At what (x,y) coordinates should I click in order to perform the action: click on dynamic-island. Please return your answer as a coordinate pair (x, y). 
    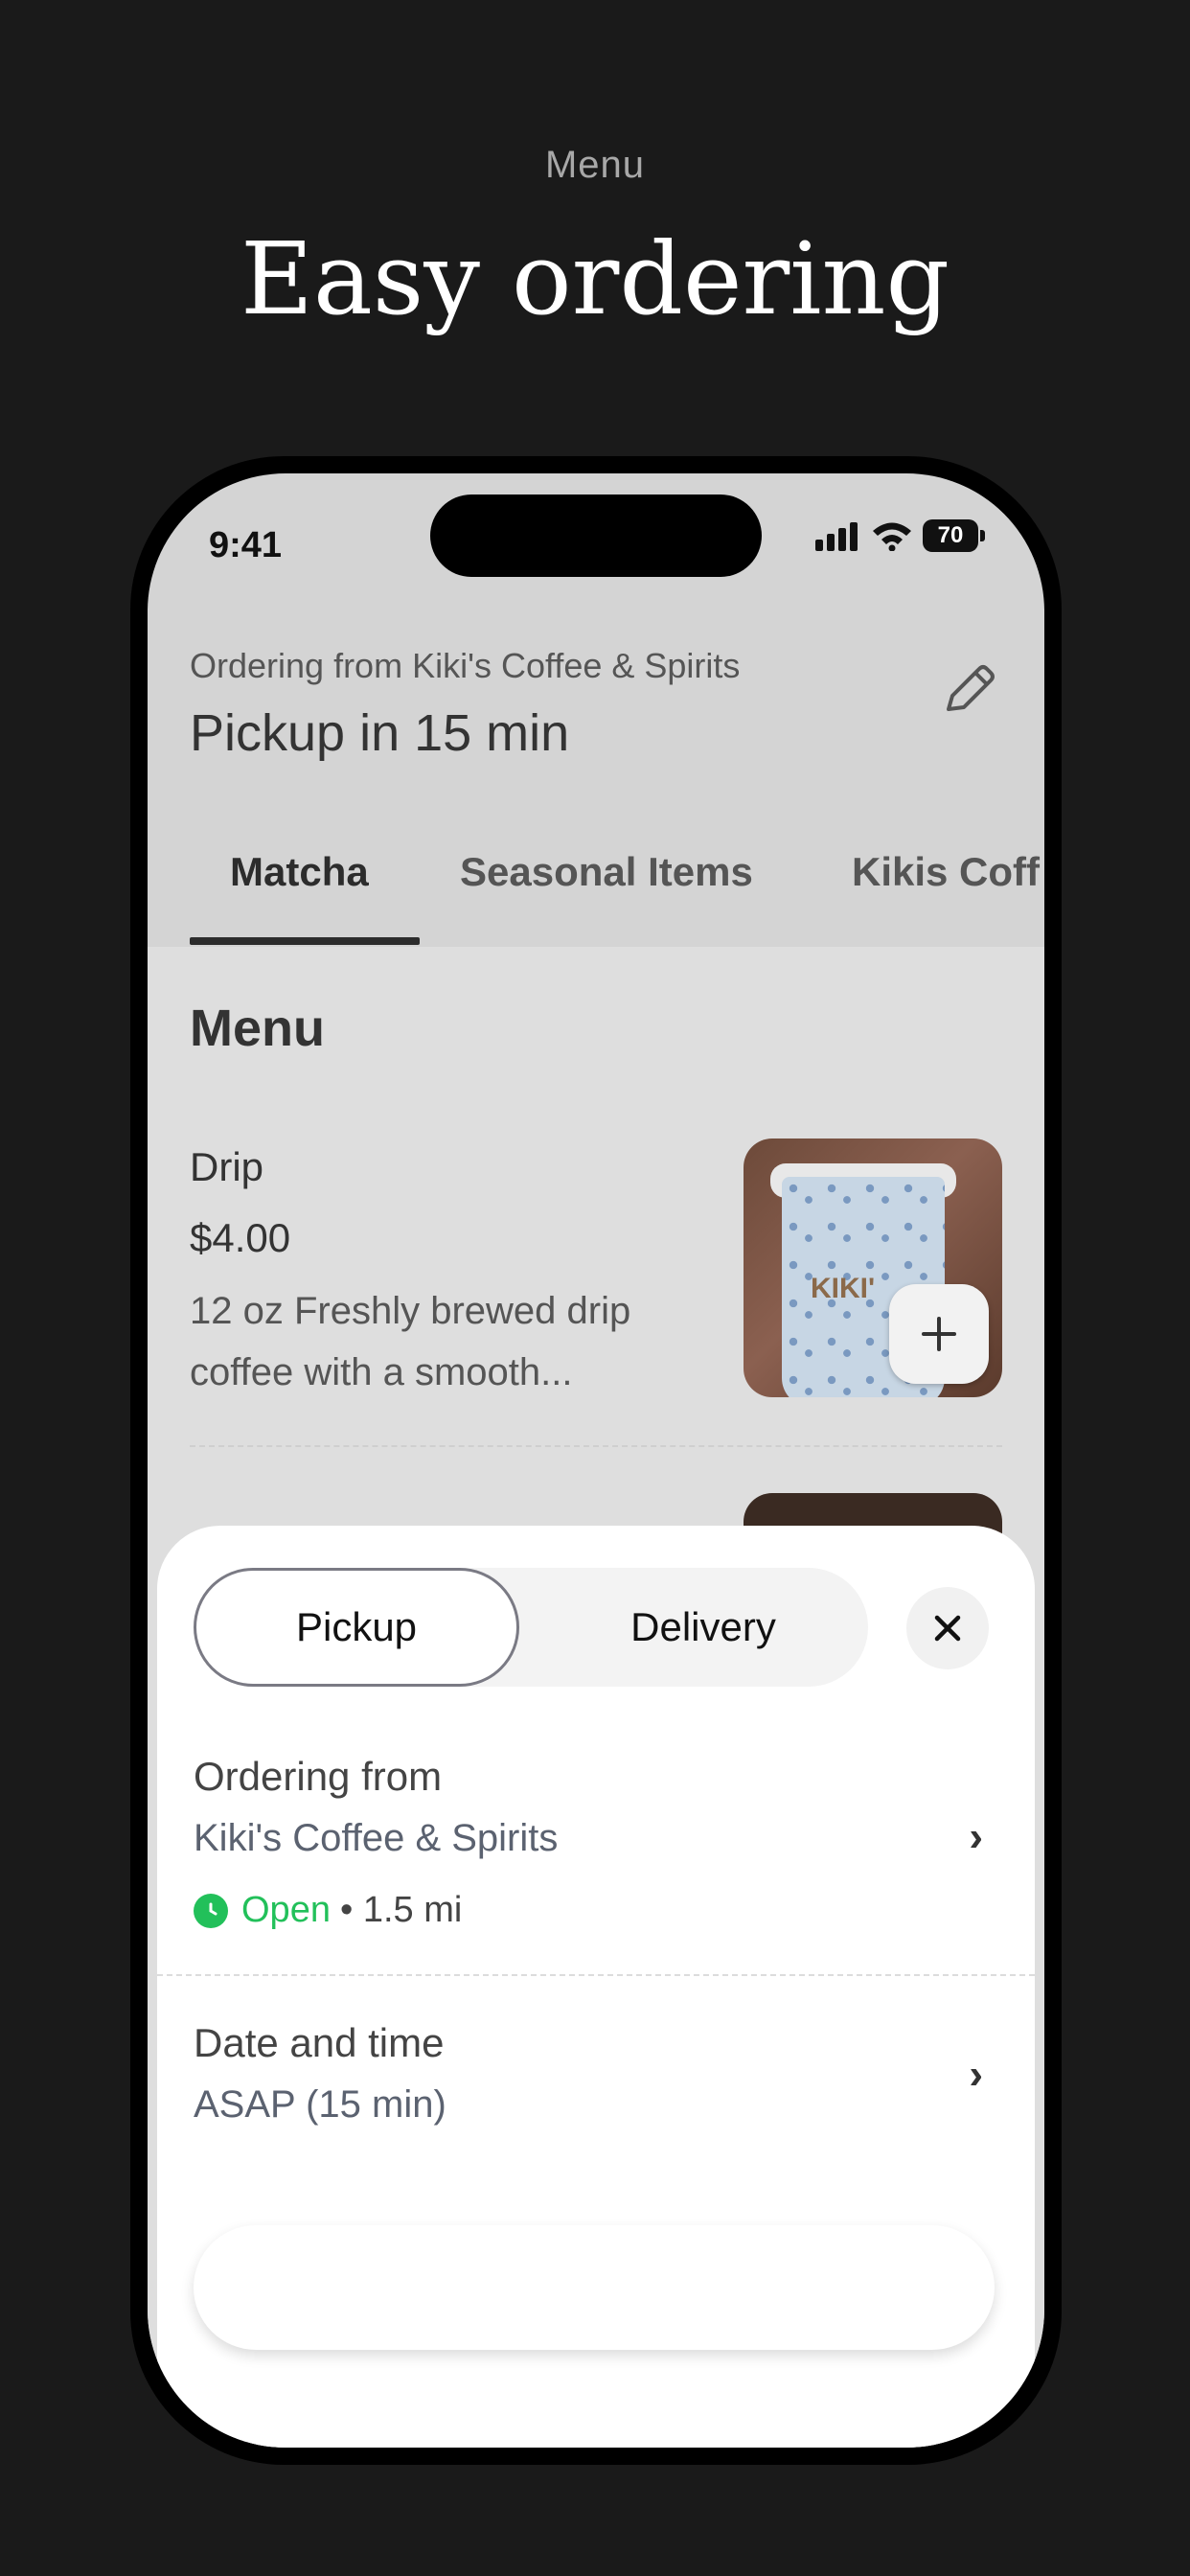
    Looking at the image, I should click on (596, 535).